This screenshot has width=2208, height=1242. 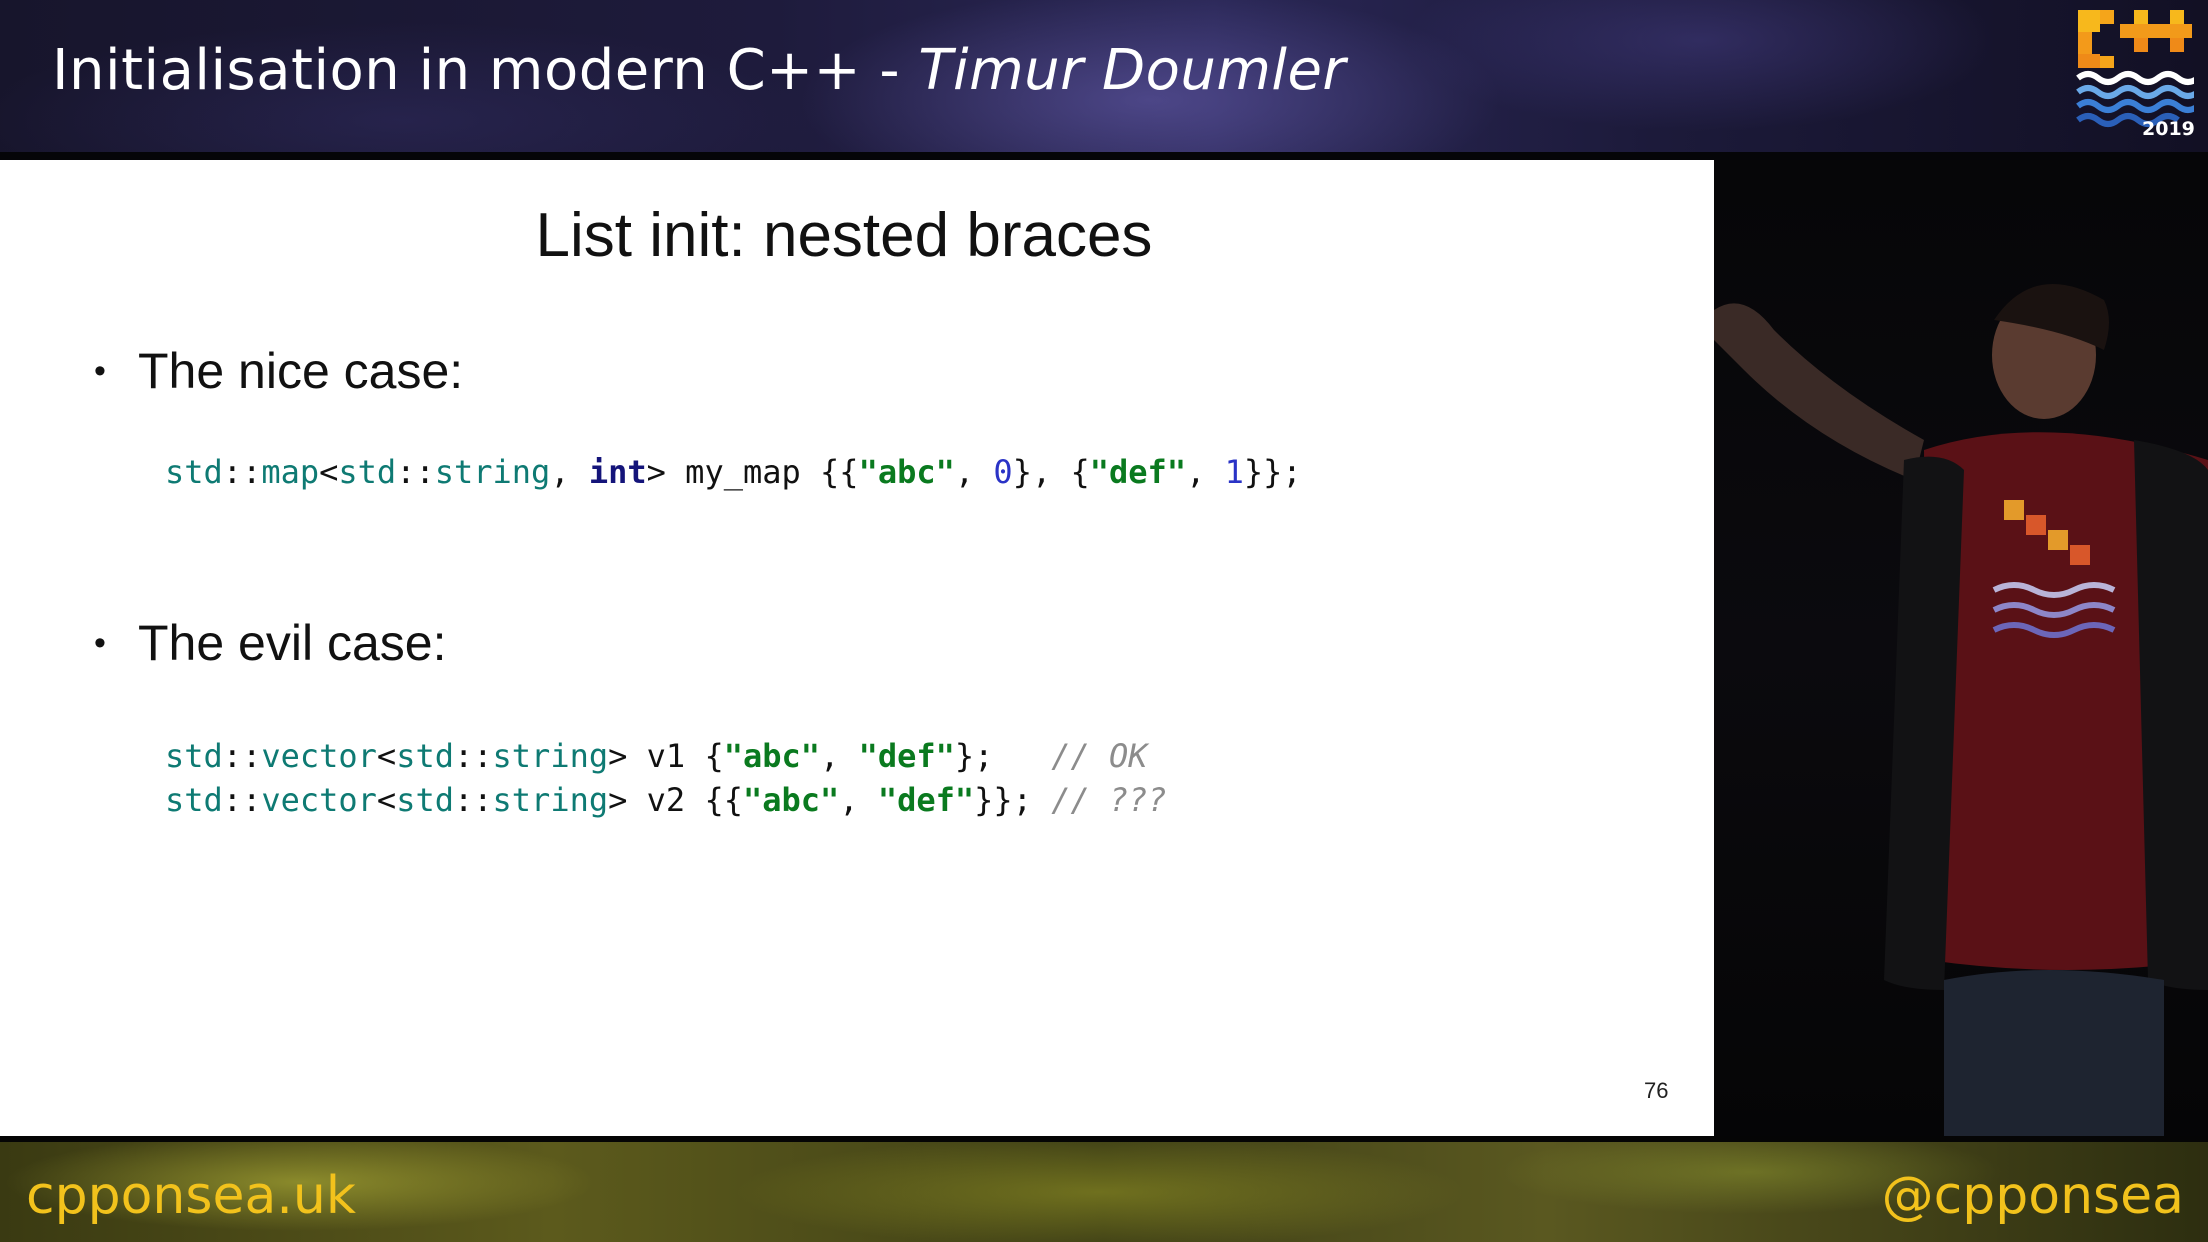 I want to click on footer-bar: cpponsea.uk @cpponsea, so click(x=1104, y=1192).